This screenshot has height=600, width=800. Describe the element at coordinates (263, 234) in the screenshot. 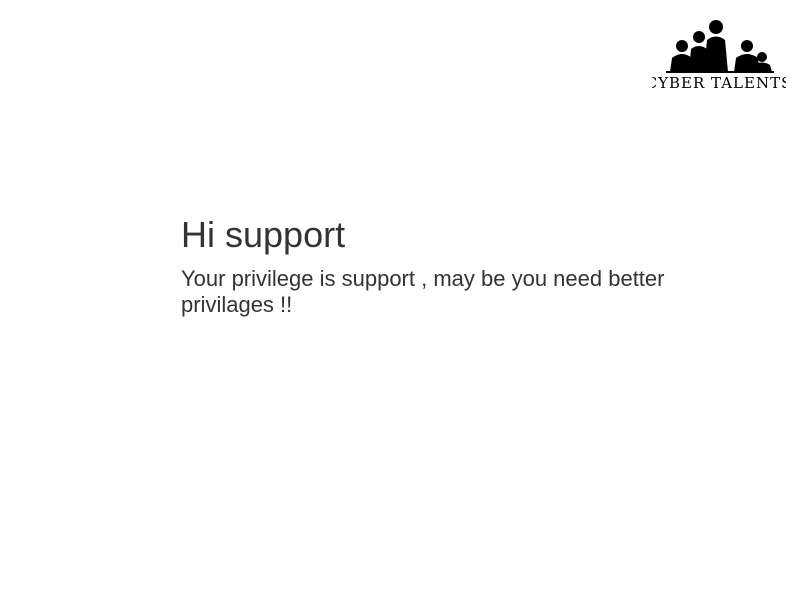

I see `page-title: Hi support` at that location.